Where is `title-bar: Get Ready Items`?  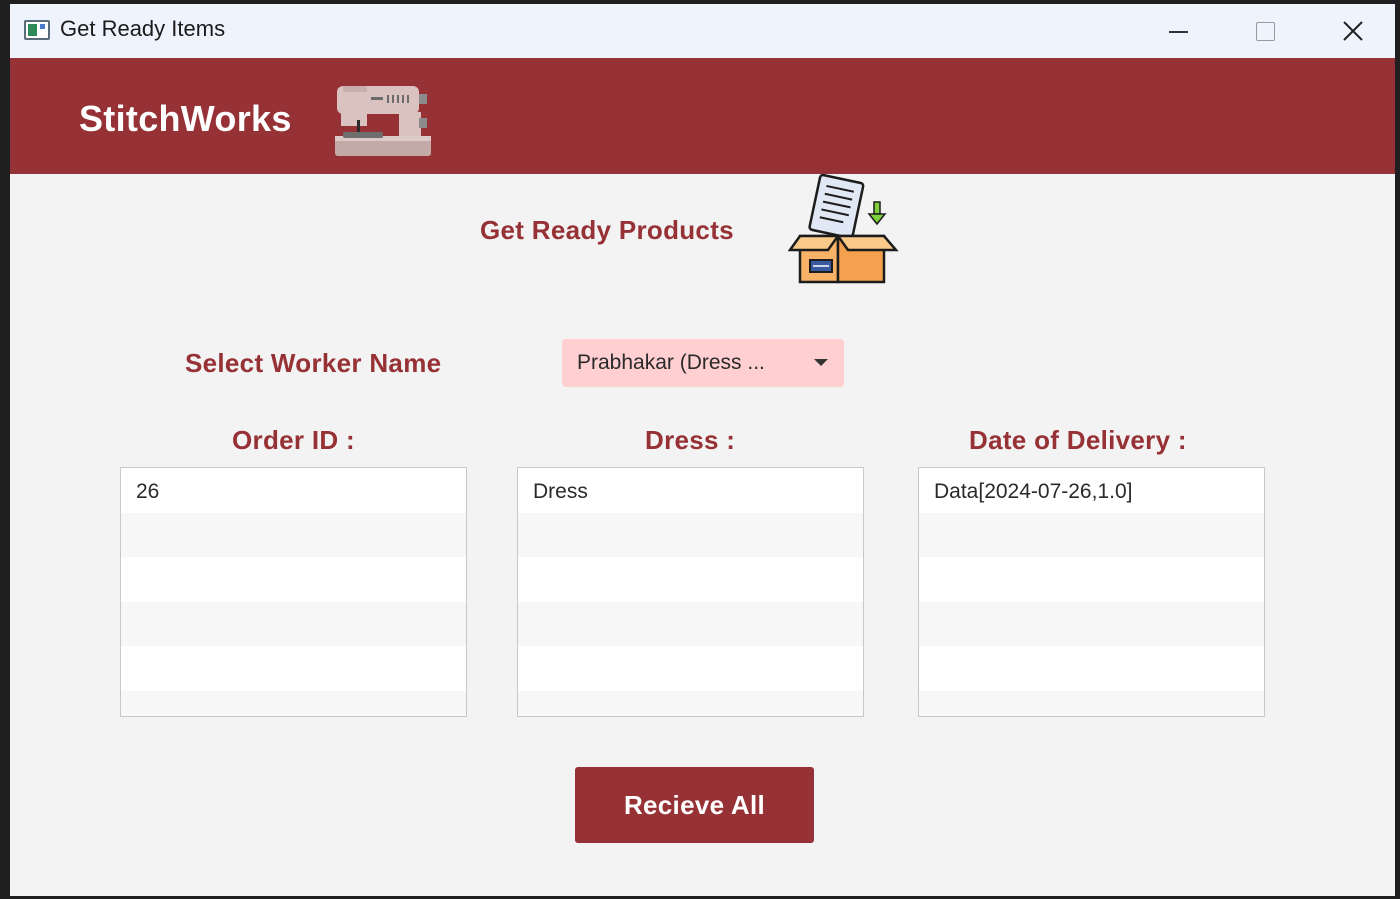 title-bar: Get Ready Items is located at coordinates (702, 31).